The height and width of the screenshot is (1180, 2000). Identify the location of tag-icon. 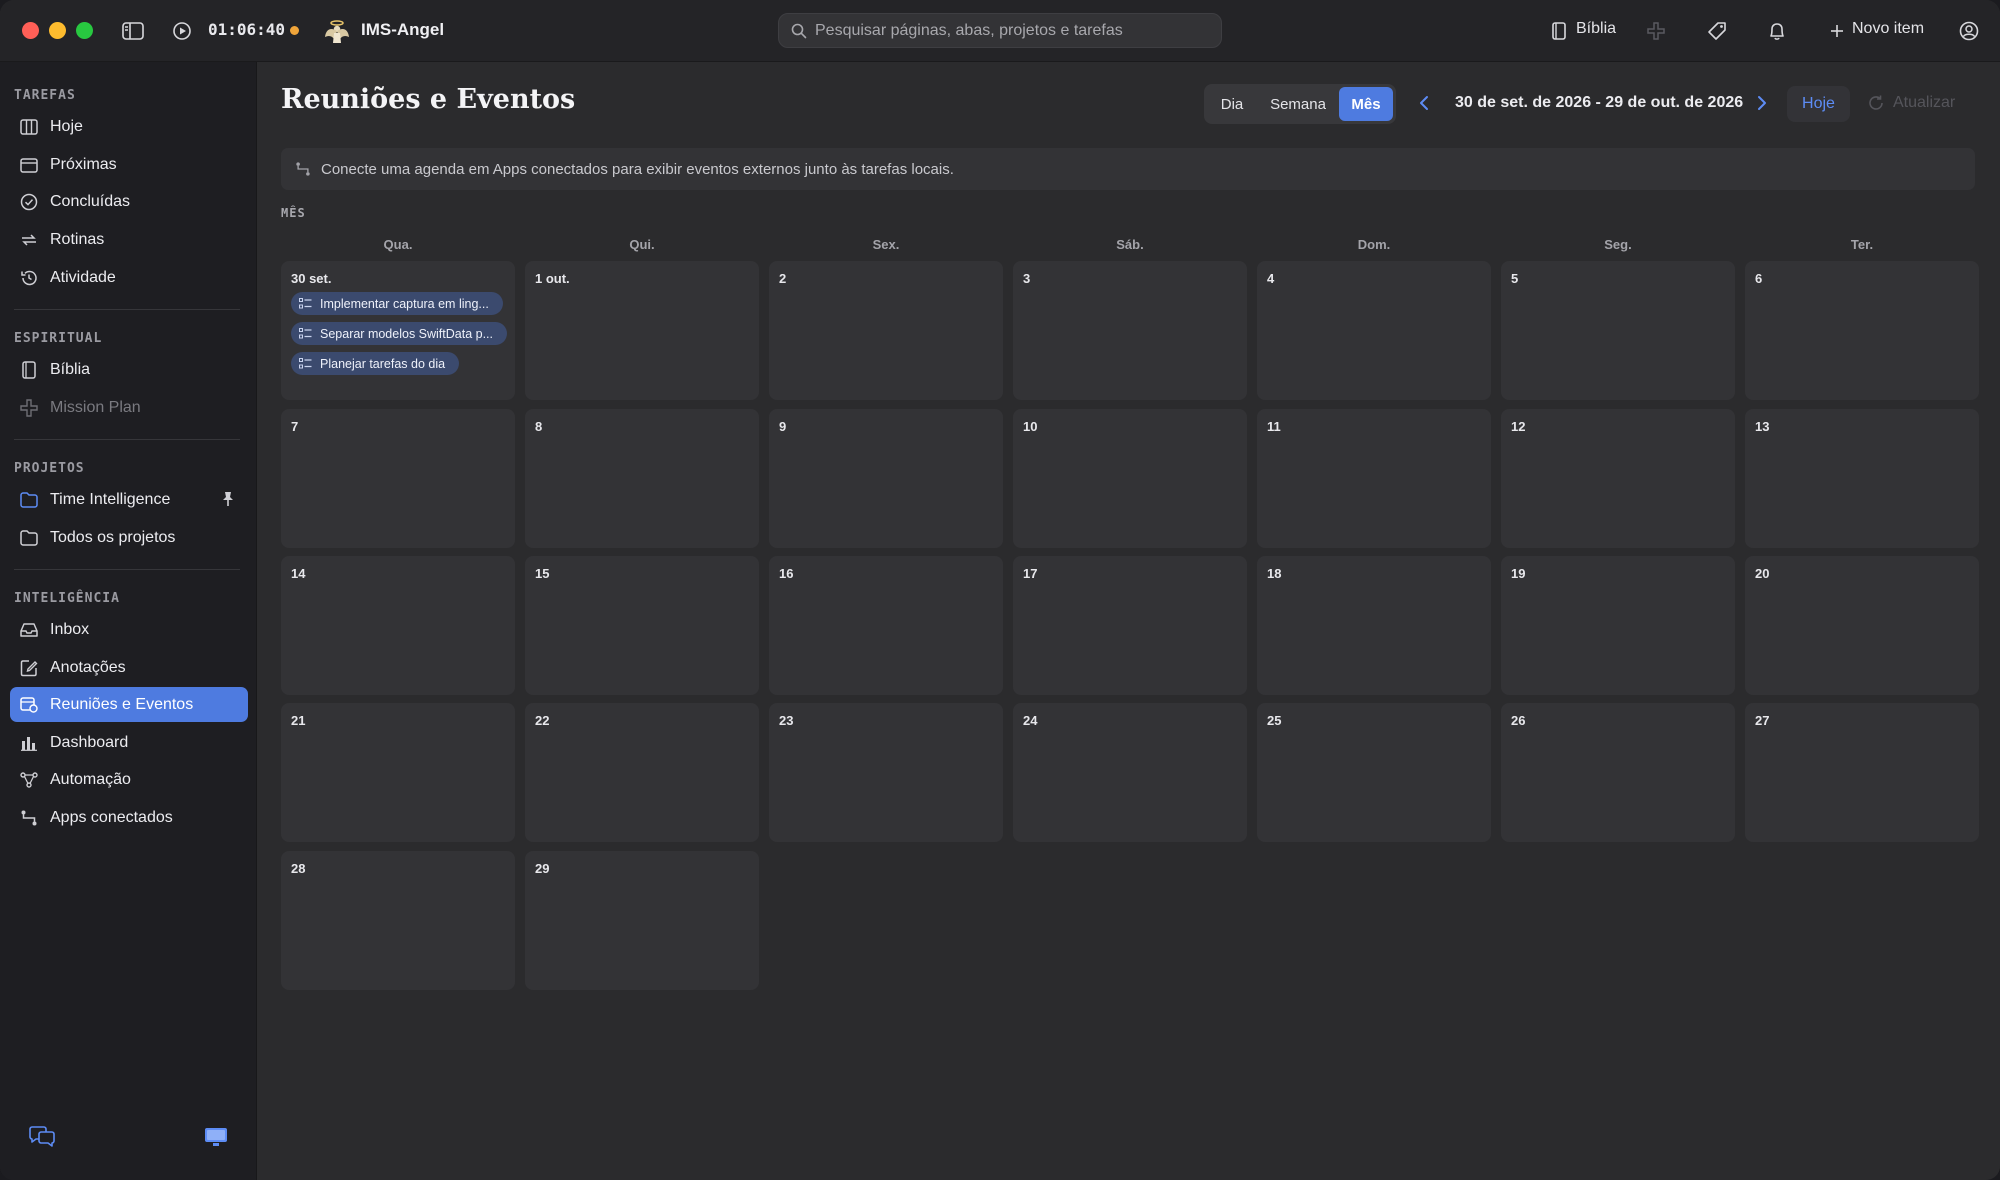
(1717, 31).